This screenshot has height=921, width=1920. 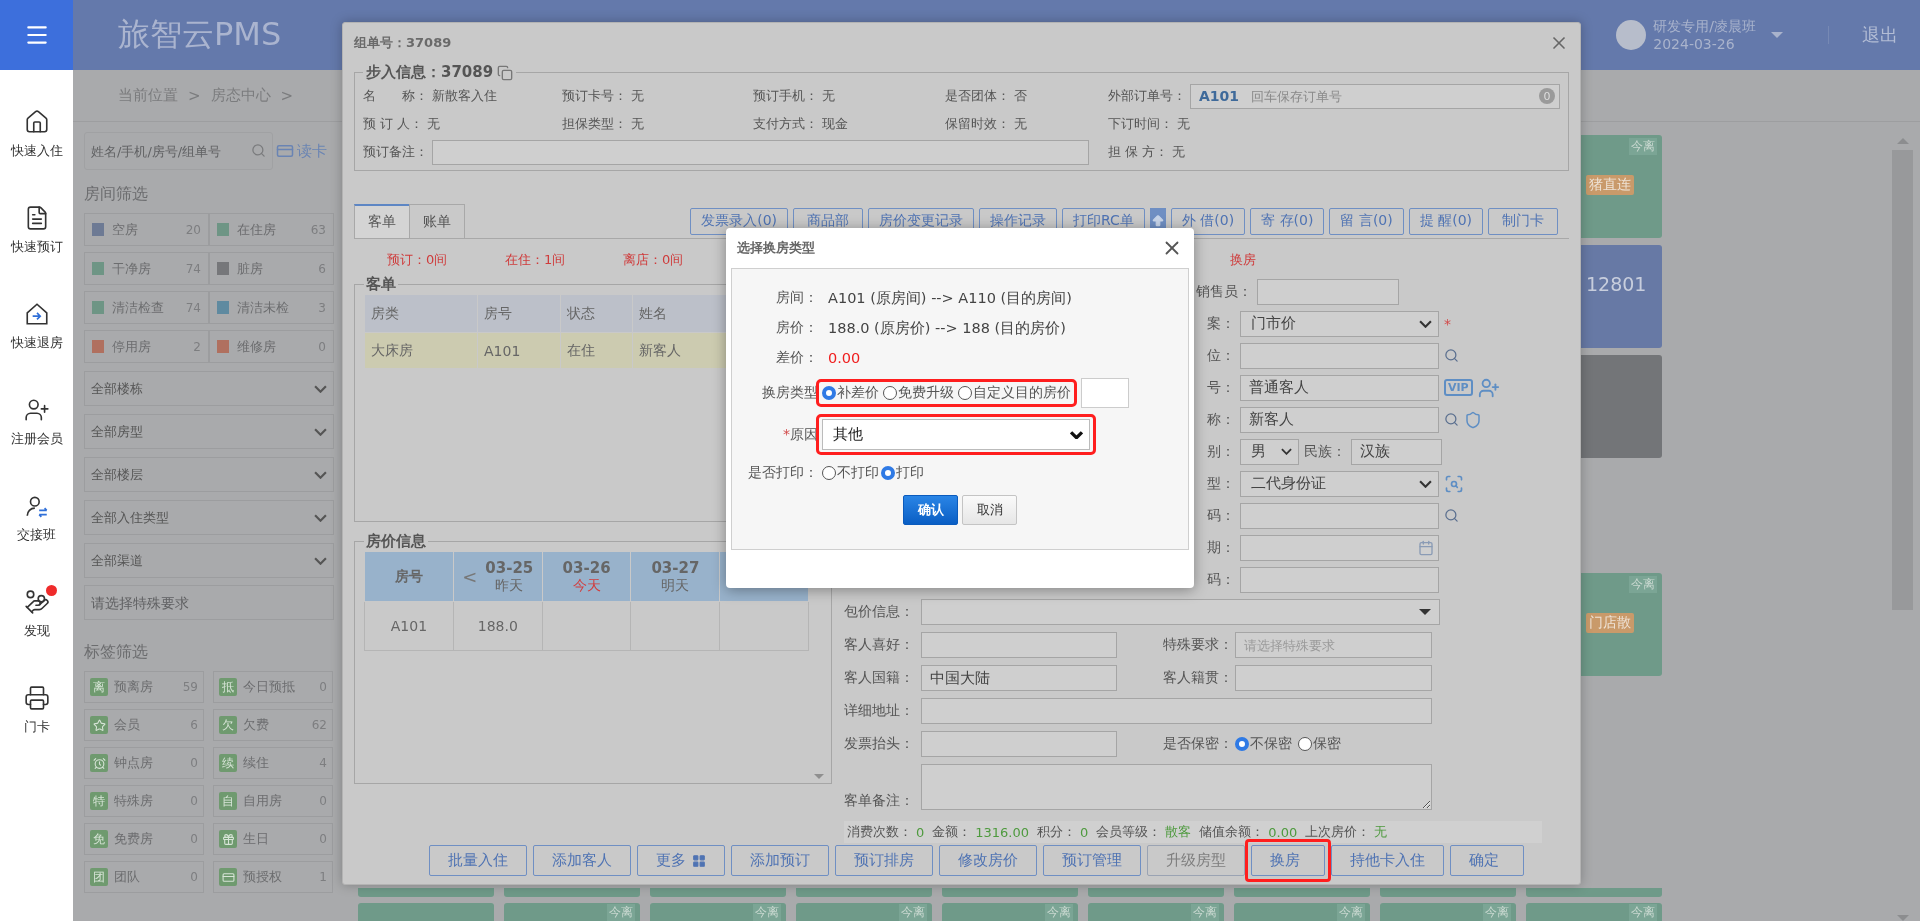 What do you see at coordinates (1176, 787) in the screenshot?
I see `remark-textarea` at bounding box center [1176, 787].